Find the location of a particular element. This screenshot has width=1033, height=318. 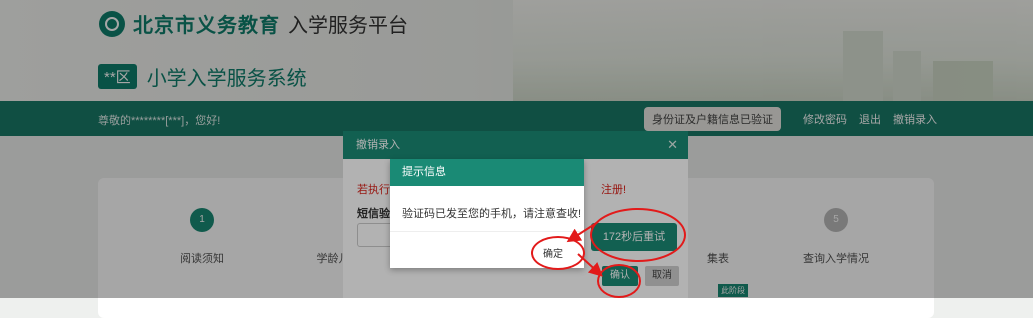

annotation-arrow-ok is located at coordinates (582, 232).